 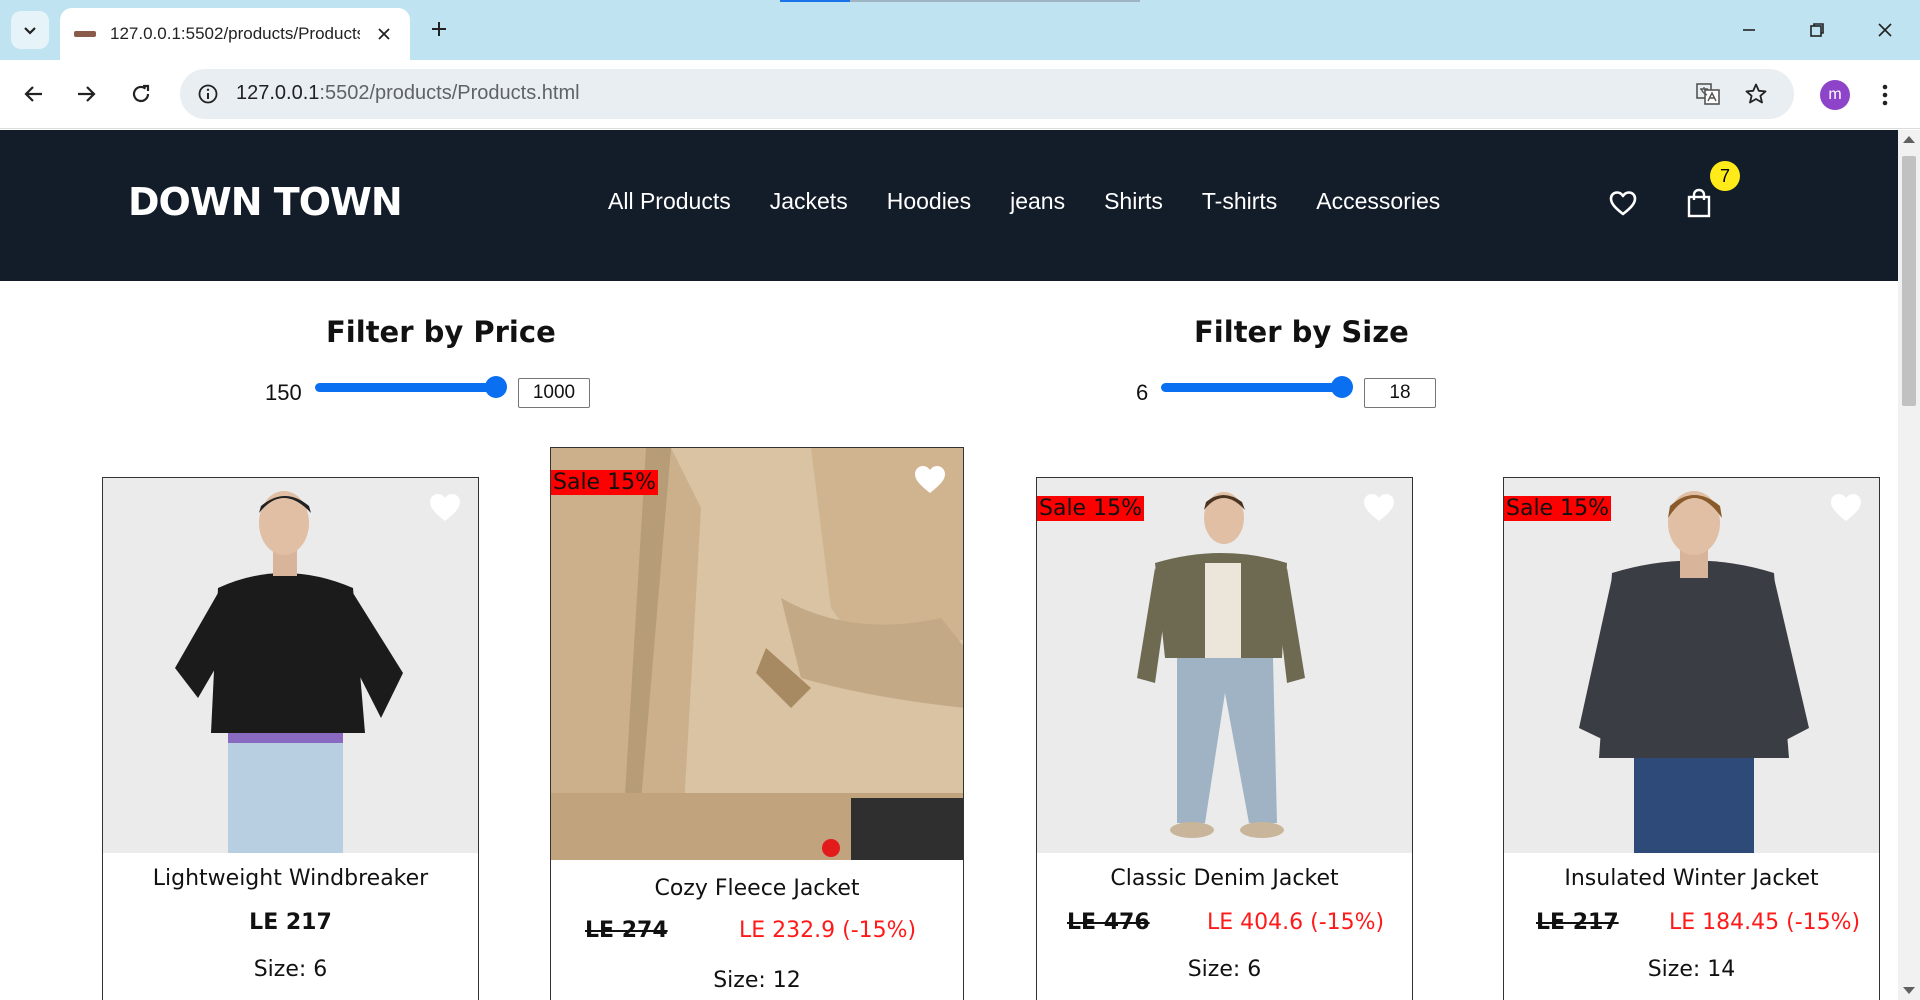 I want to click on shopping-bag-icon, so click(x=1699, y=203).